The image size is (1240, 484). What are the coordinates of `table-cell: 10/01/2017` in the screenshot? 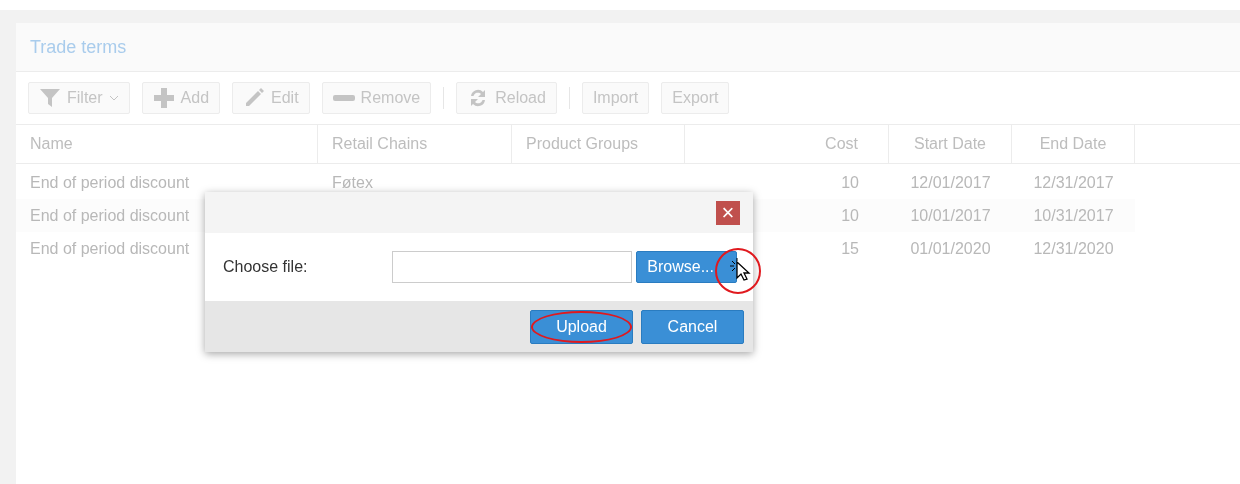 It's located at (950, 215).